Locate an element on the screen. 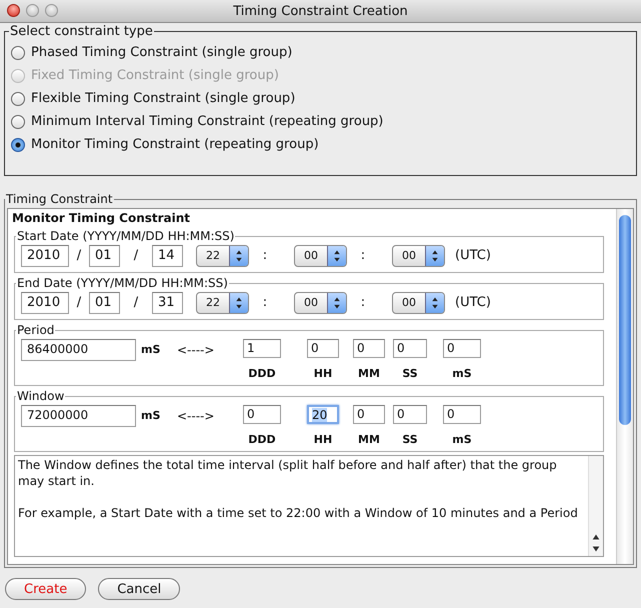  section-heading: Monitor Timing Constraint is located at coordinates (102, 218).